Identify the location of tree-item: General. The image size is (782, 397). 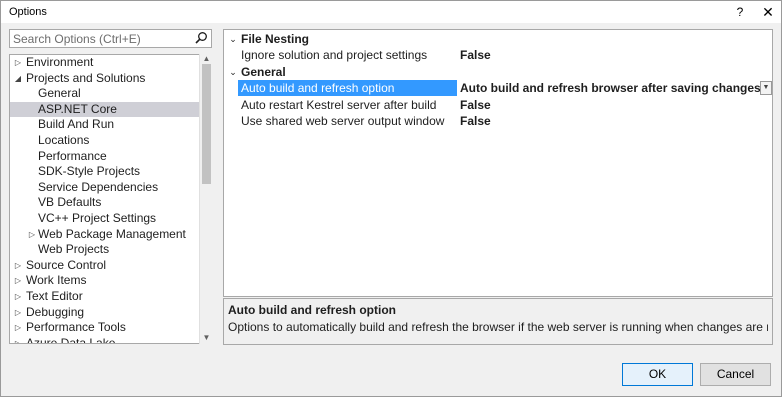
(104, 94).